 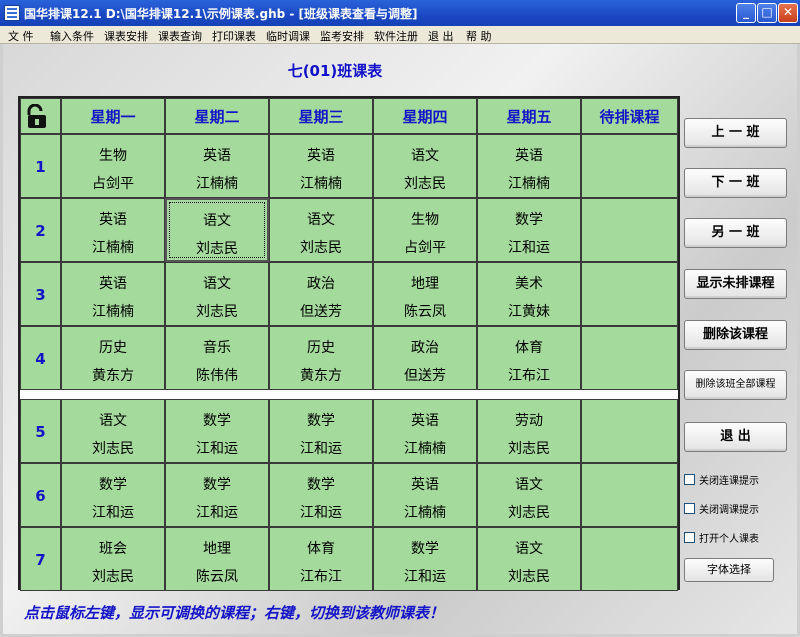 I want to click on lesson-cell: 音乐 陈伟伟, so click(x=217, y=358).